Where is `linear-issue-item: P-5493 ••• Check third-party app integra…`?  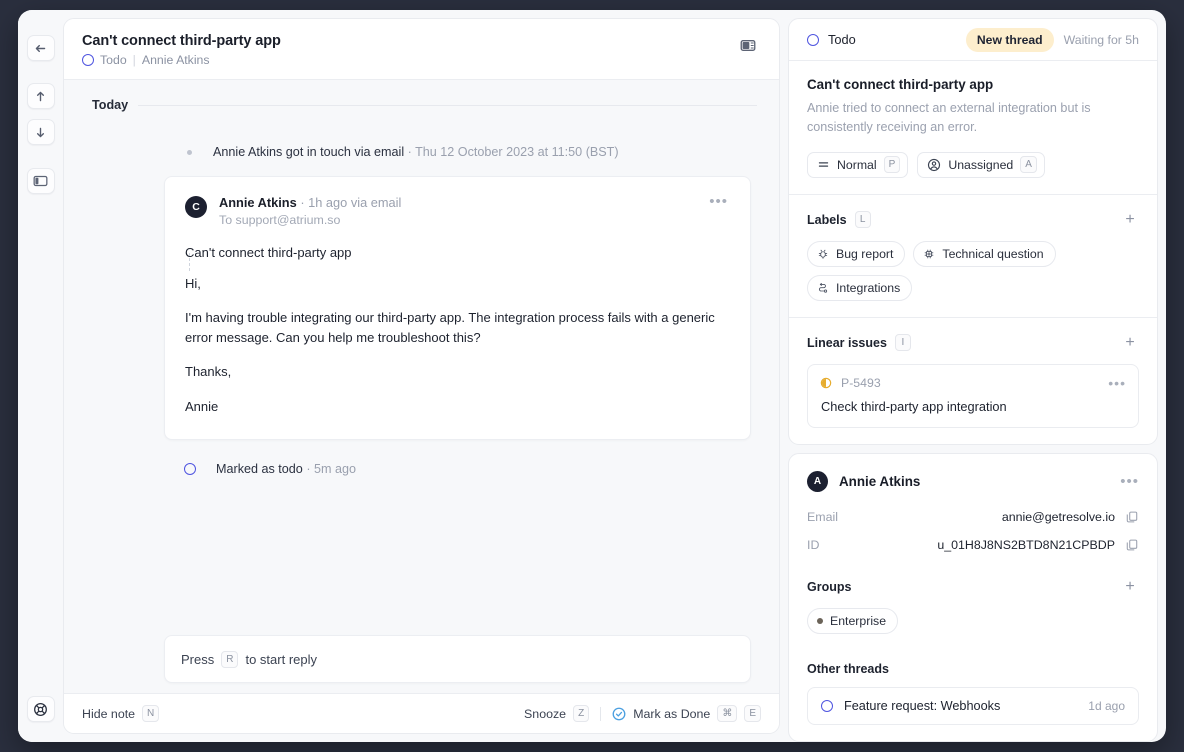
linear-issue-item: P-5493 ••• Check third-party app integra… is located at coordinates (973, 395).